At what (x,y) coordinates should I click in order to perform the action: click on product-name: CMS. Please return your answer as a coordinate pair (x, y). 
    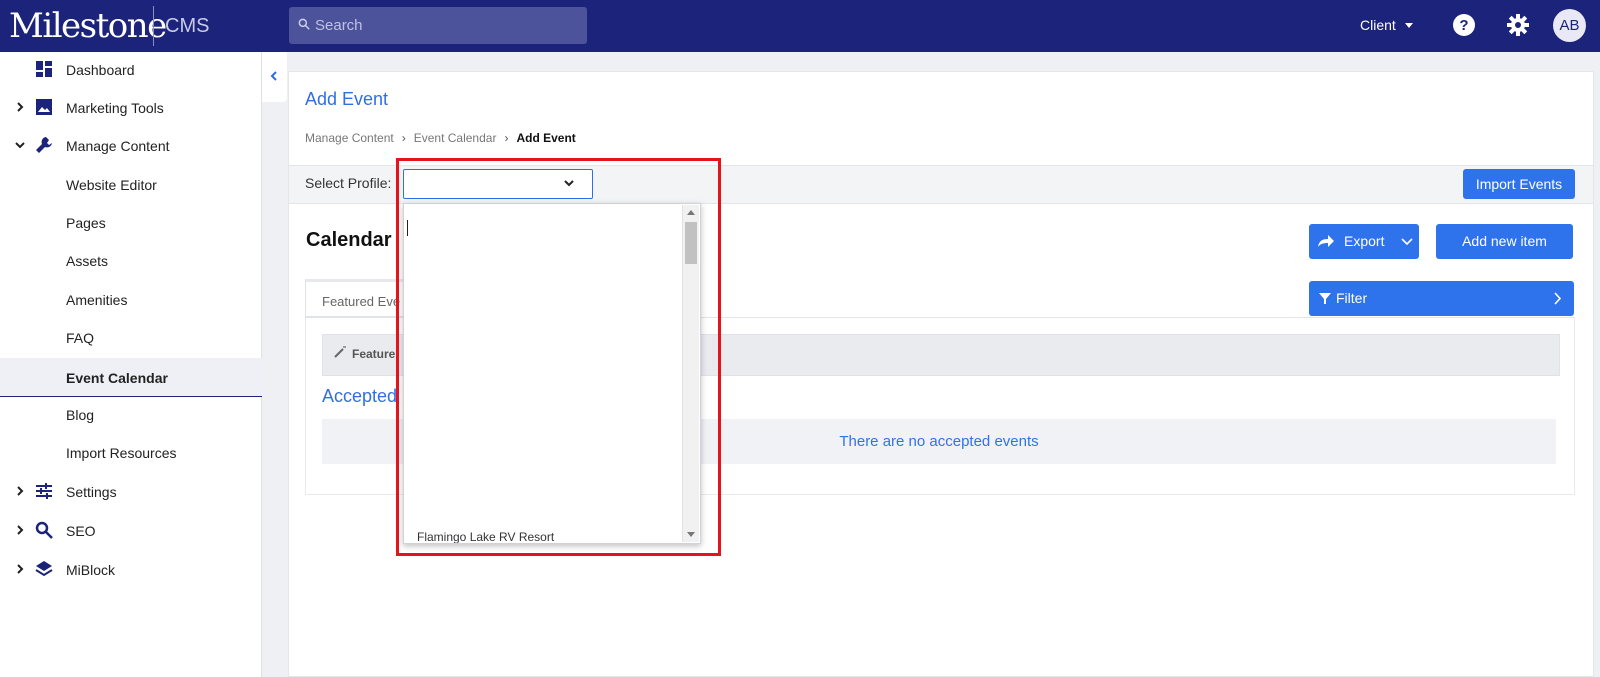
    Looking at the image, I should click on (187, 26).